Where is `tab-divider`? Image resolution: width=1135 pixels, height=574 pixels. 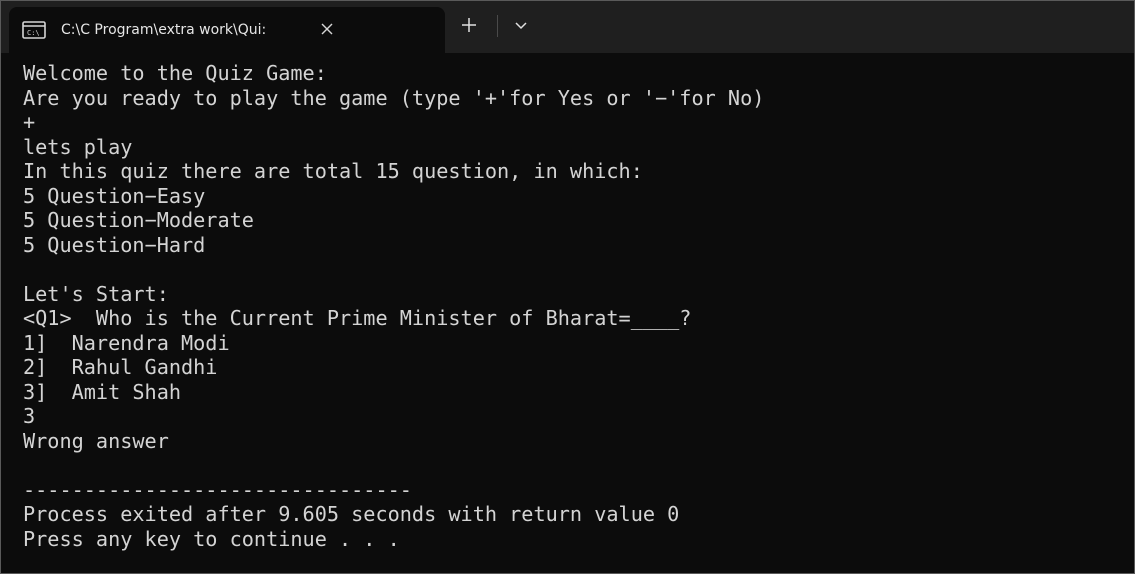
tab-divider is located at coordinates (497, 26).